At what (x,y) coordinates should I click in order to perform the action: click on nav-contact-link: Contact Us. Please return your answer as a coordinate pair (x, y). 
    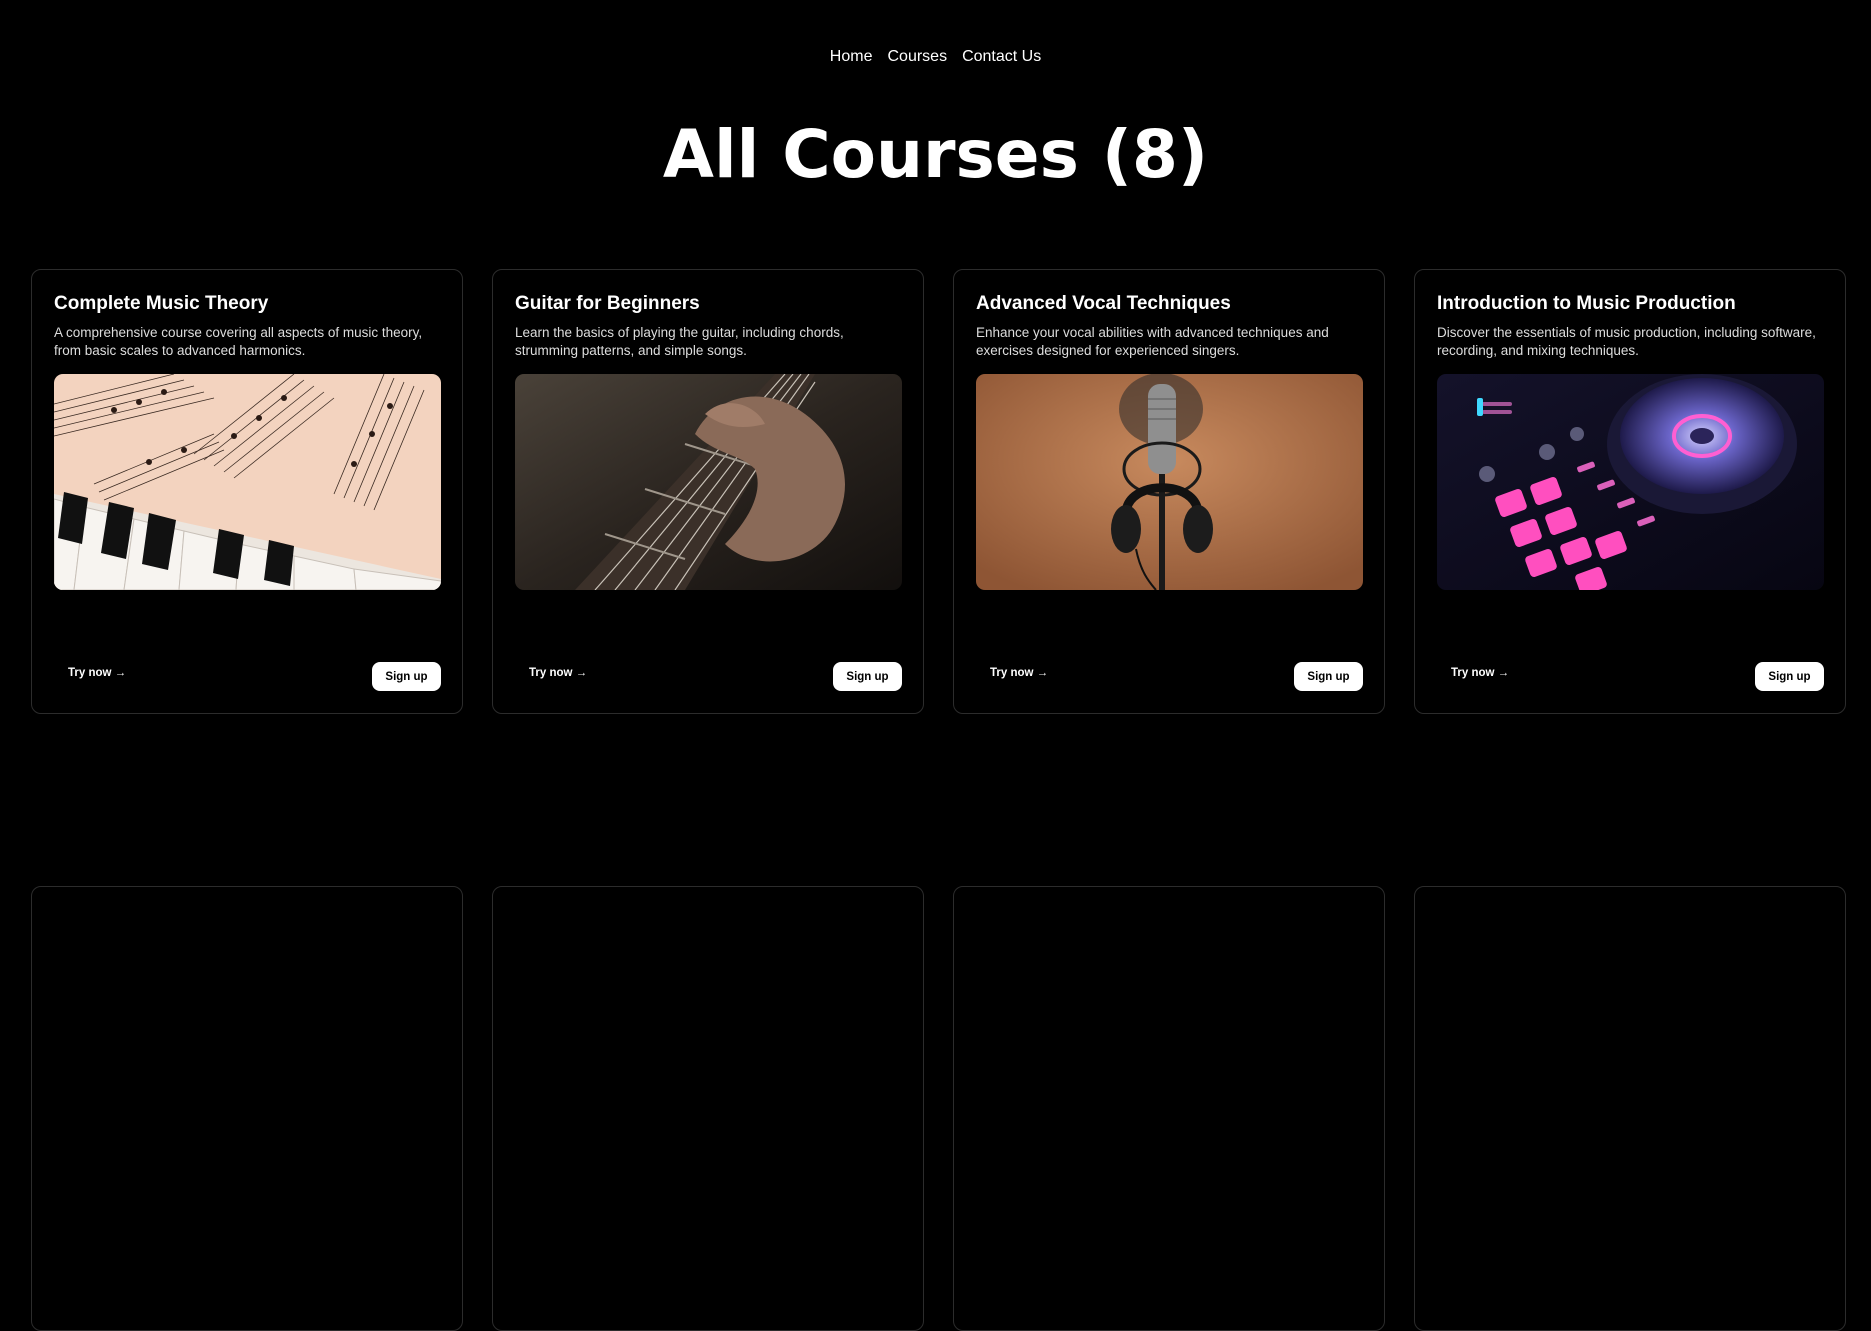
    Looking at the image, I should click on (1001, 57).